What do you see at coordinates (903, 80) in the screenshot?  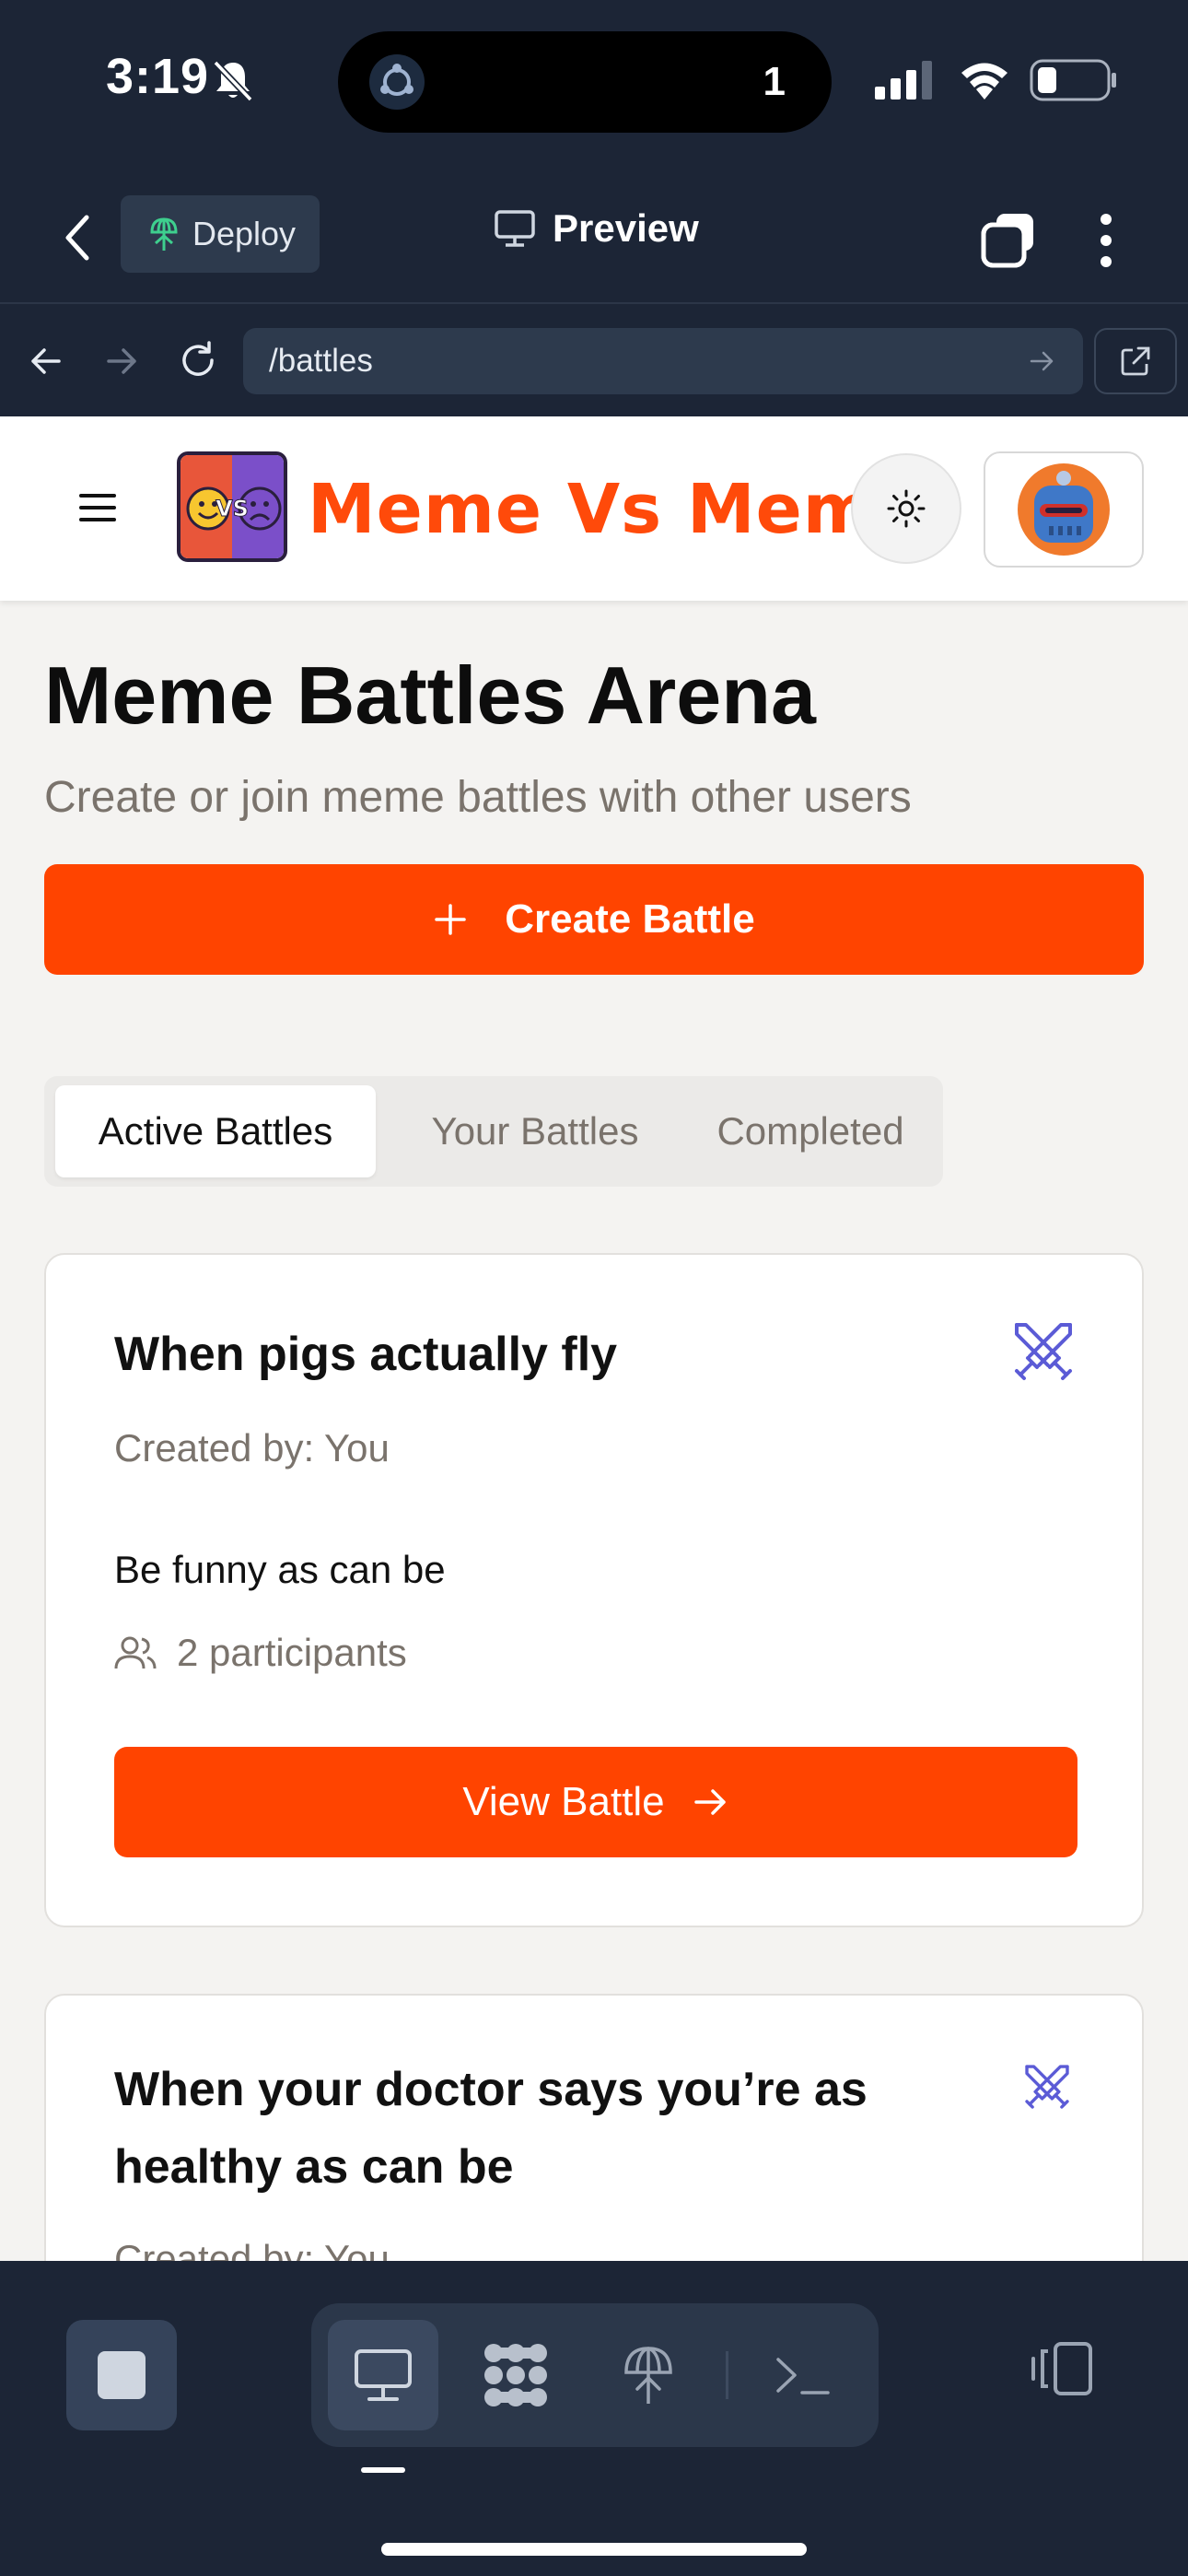 I see `signal-icon` at bounding box center [903, 80].